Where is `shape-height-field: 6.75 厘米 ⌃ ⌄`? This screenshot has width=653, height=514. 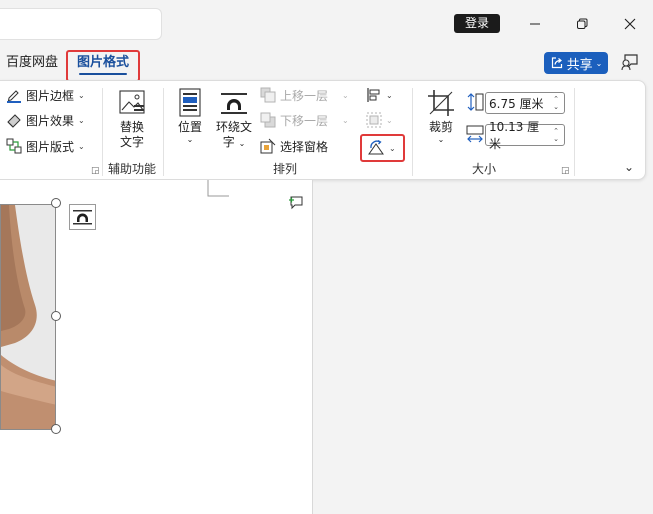
shape-height-field: 6.75 厘米 ⌃ ⌄ is located at coordinates (525, 103).